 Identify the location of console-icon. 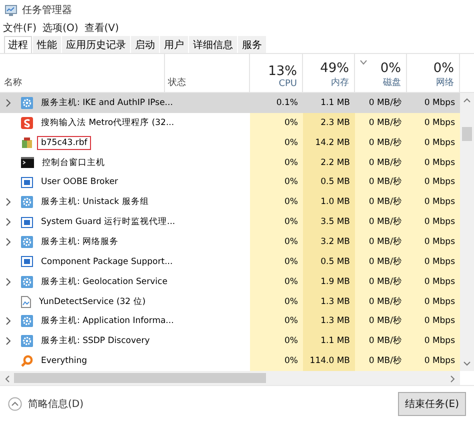
(27, 162).